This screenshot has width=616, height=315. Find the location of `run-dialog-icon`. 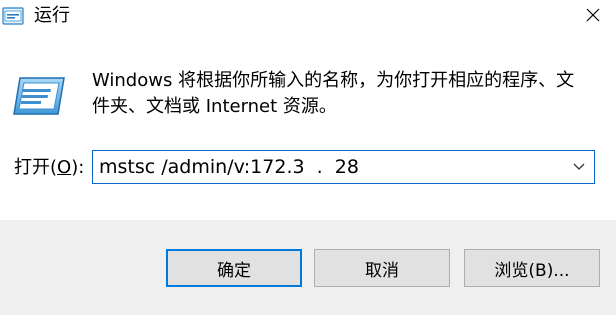

run-dialog-icon is located at coordinates (13, 16).